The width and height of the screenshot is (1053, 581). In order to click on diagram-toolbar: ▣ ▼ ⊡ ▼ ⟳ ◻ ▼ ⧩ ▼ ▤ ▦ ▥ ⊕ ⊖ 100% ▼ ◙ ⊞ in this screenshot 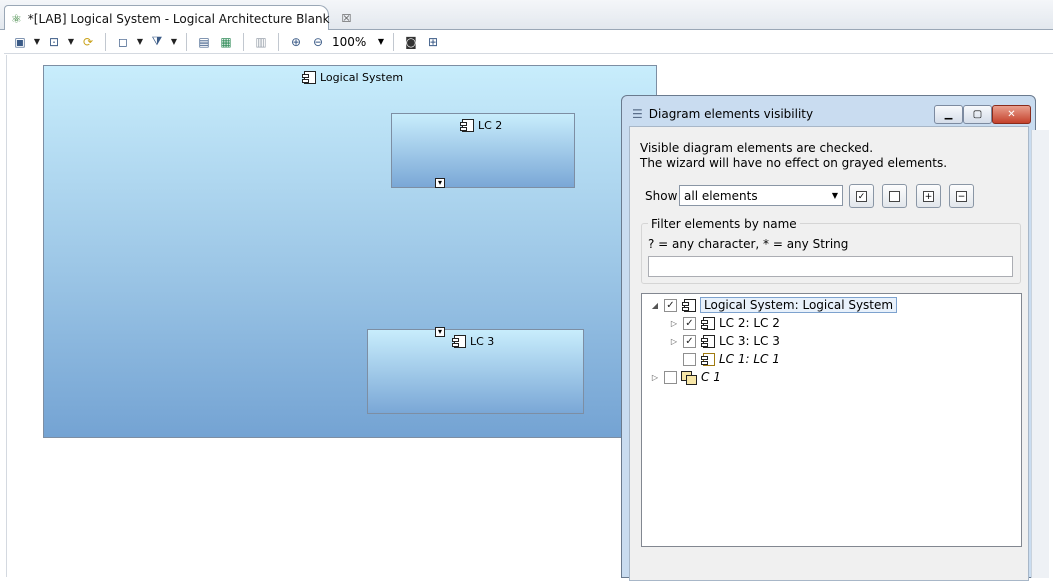, I will do `click(528, 42)`.